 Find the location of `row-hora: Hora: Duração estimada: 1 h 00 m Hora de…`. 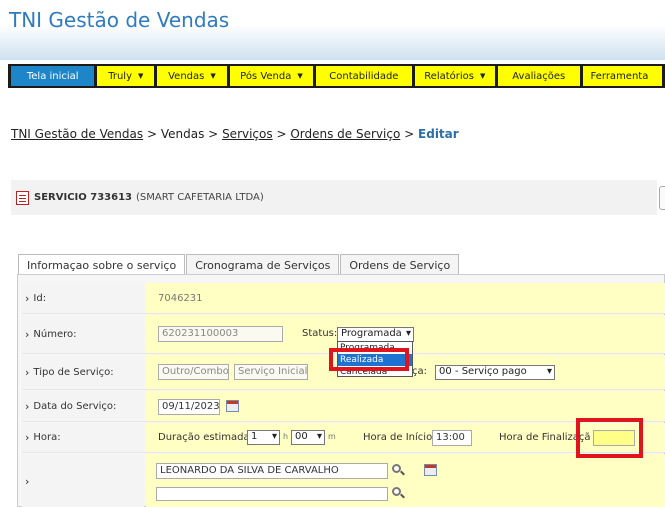

row-hora: Hora: Duração estimada: 1 h 00 m Hora de… is located at coordinates (343, 438).